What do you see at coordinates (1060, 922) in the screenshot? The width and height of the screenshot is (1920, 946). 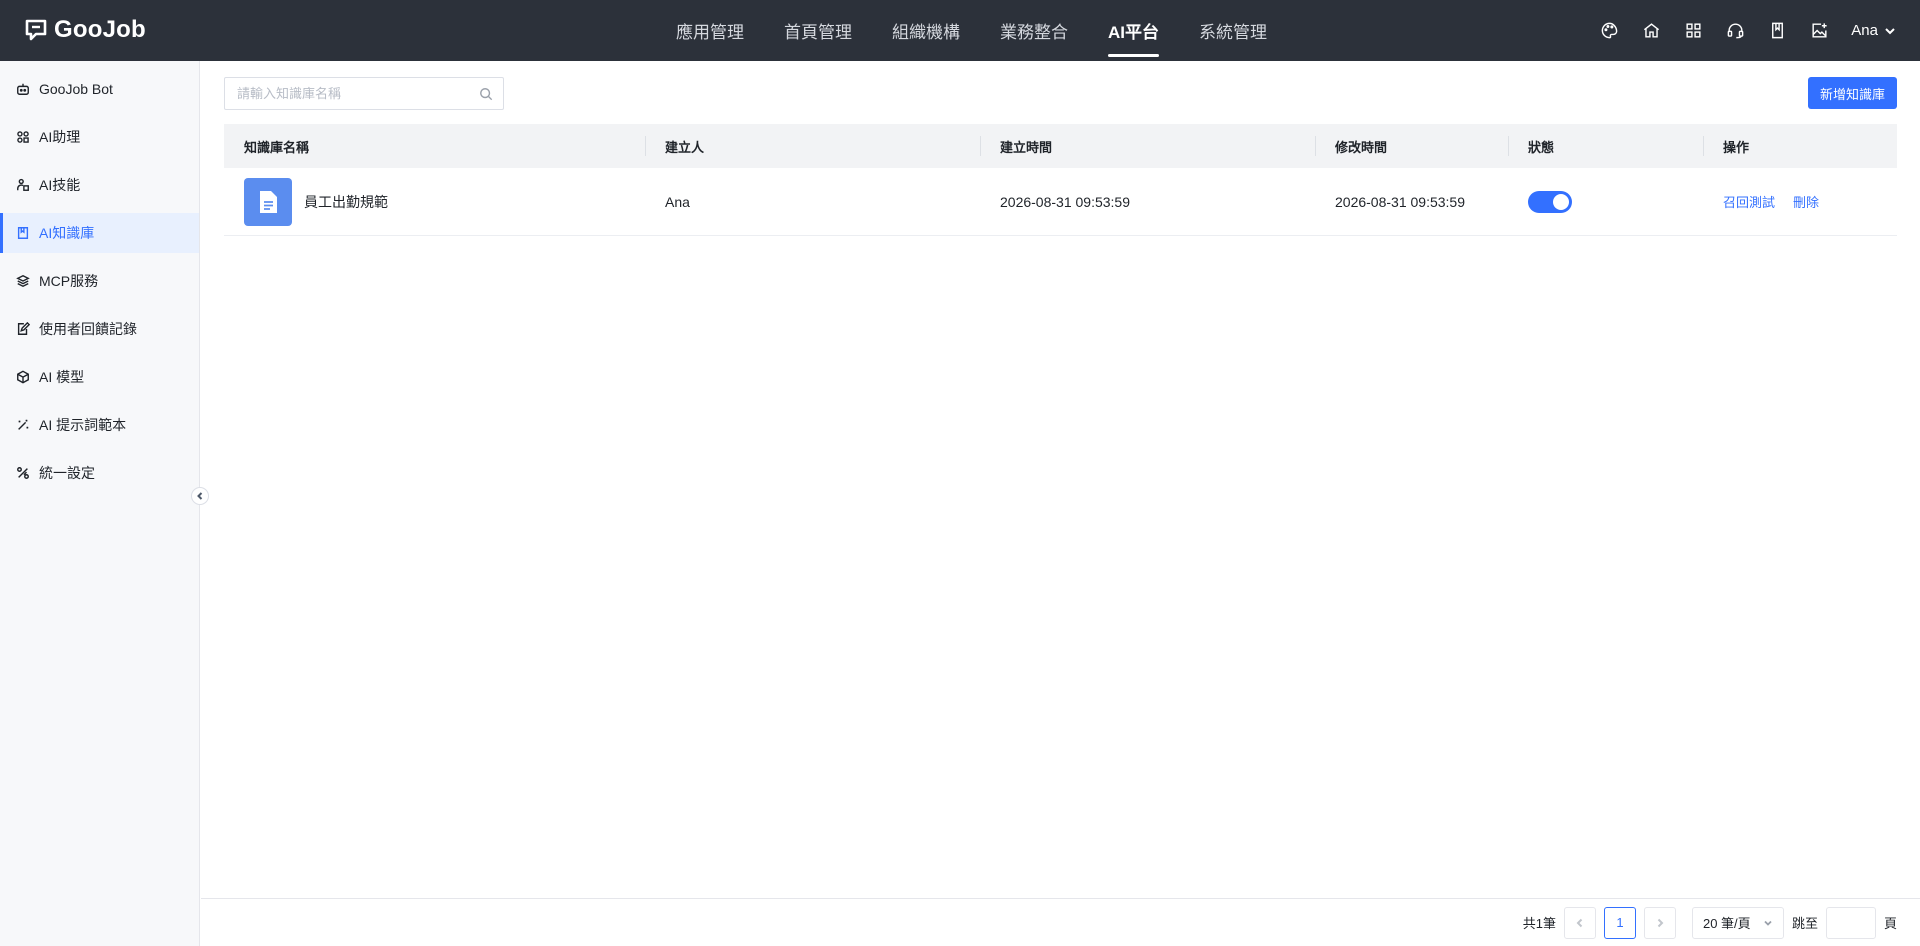 I see `pagination: 共1筆 1 20 筆/頁 跳至 頁` at bounding box center [1060, 922].